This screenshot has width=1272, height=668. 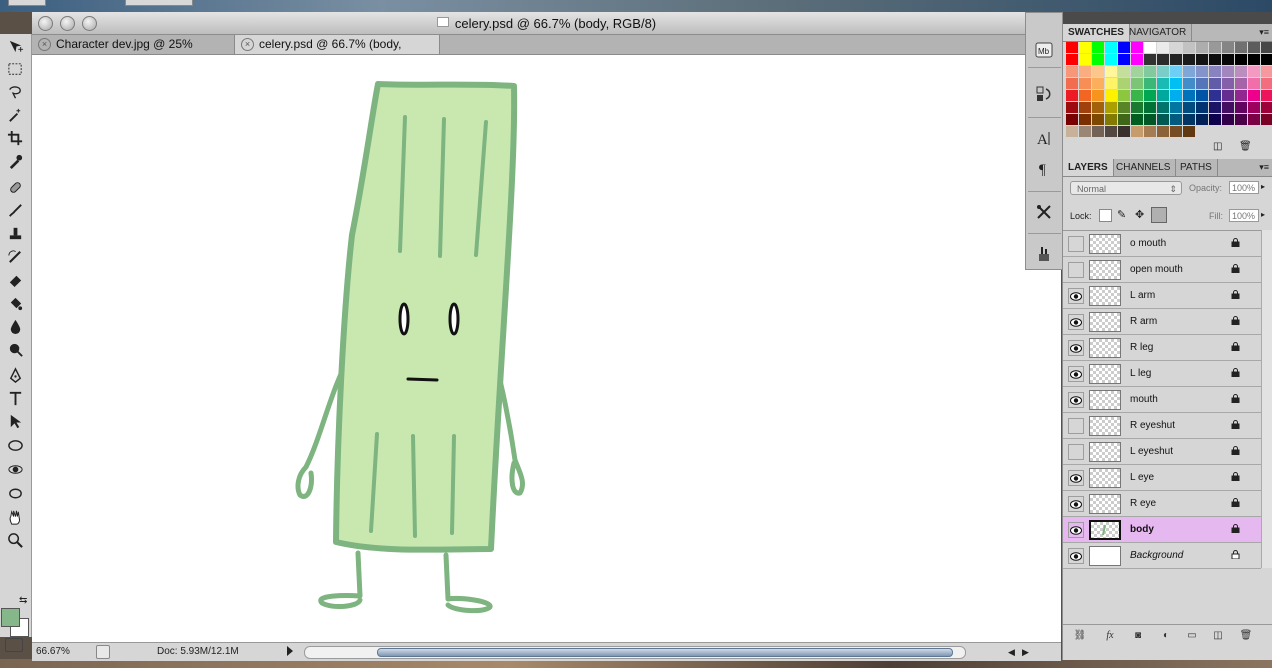 I want to click on lasso-icon, so click(x=15, y=92).